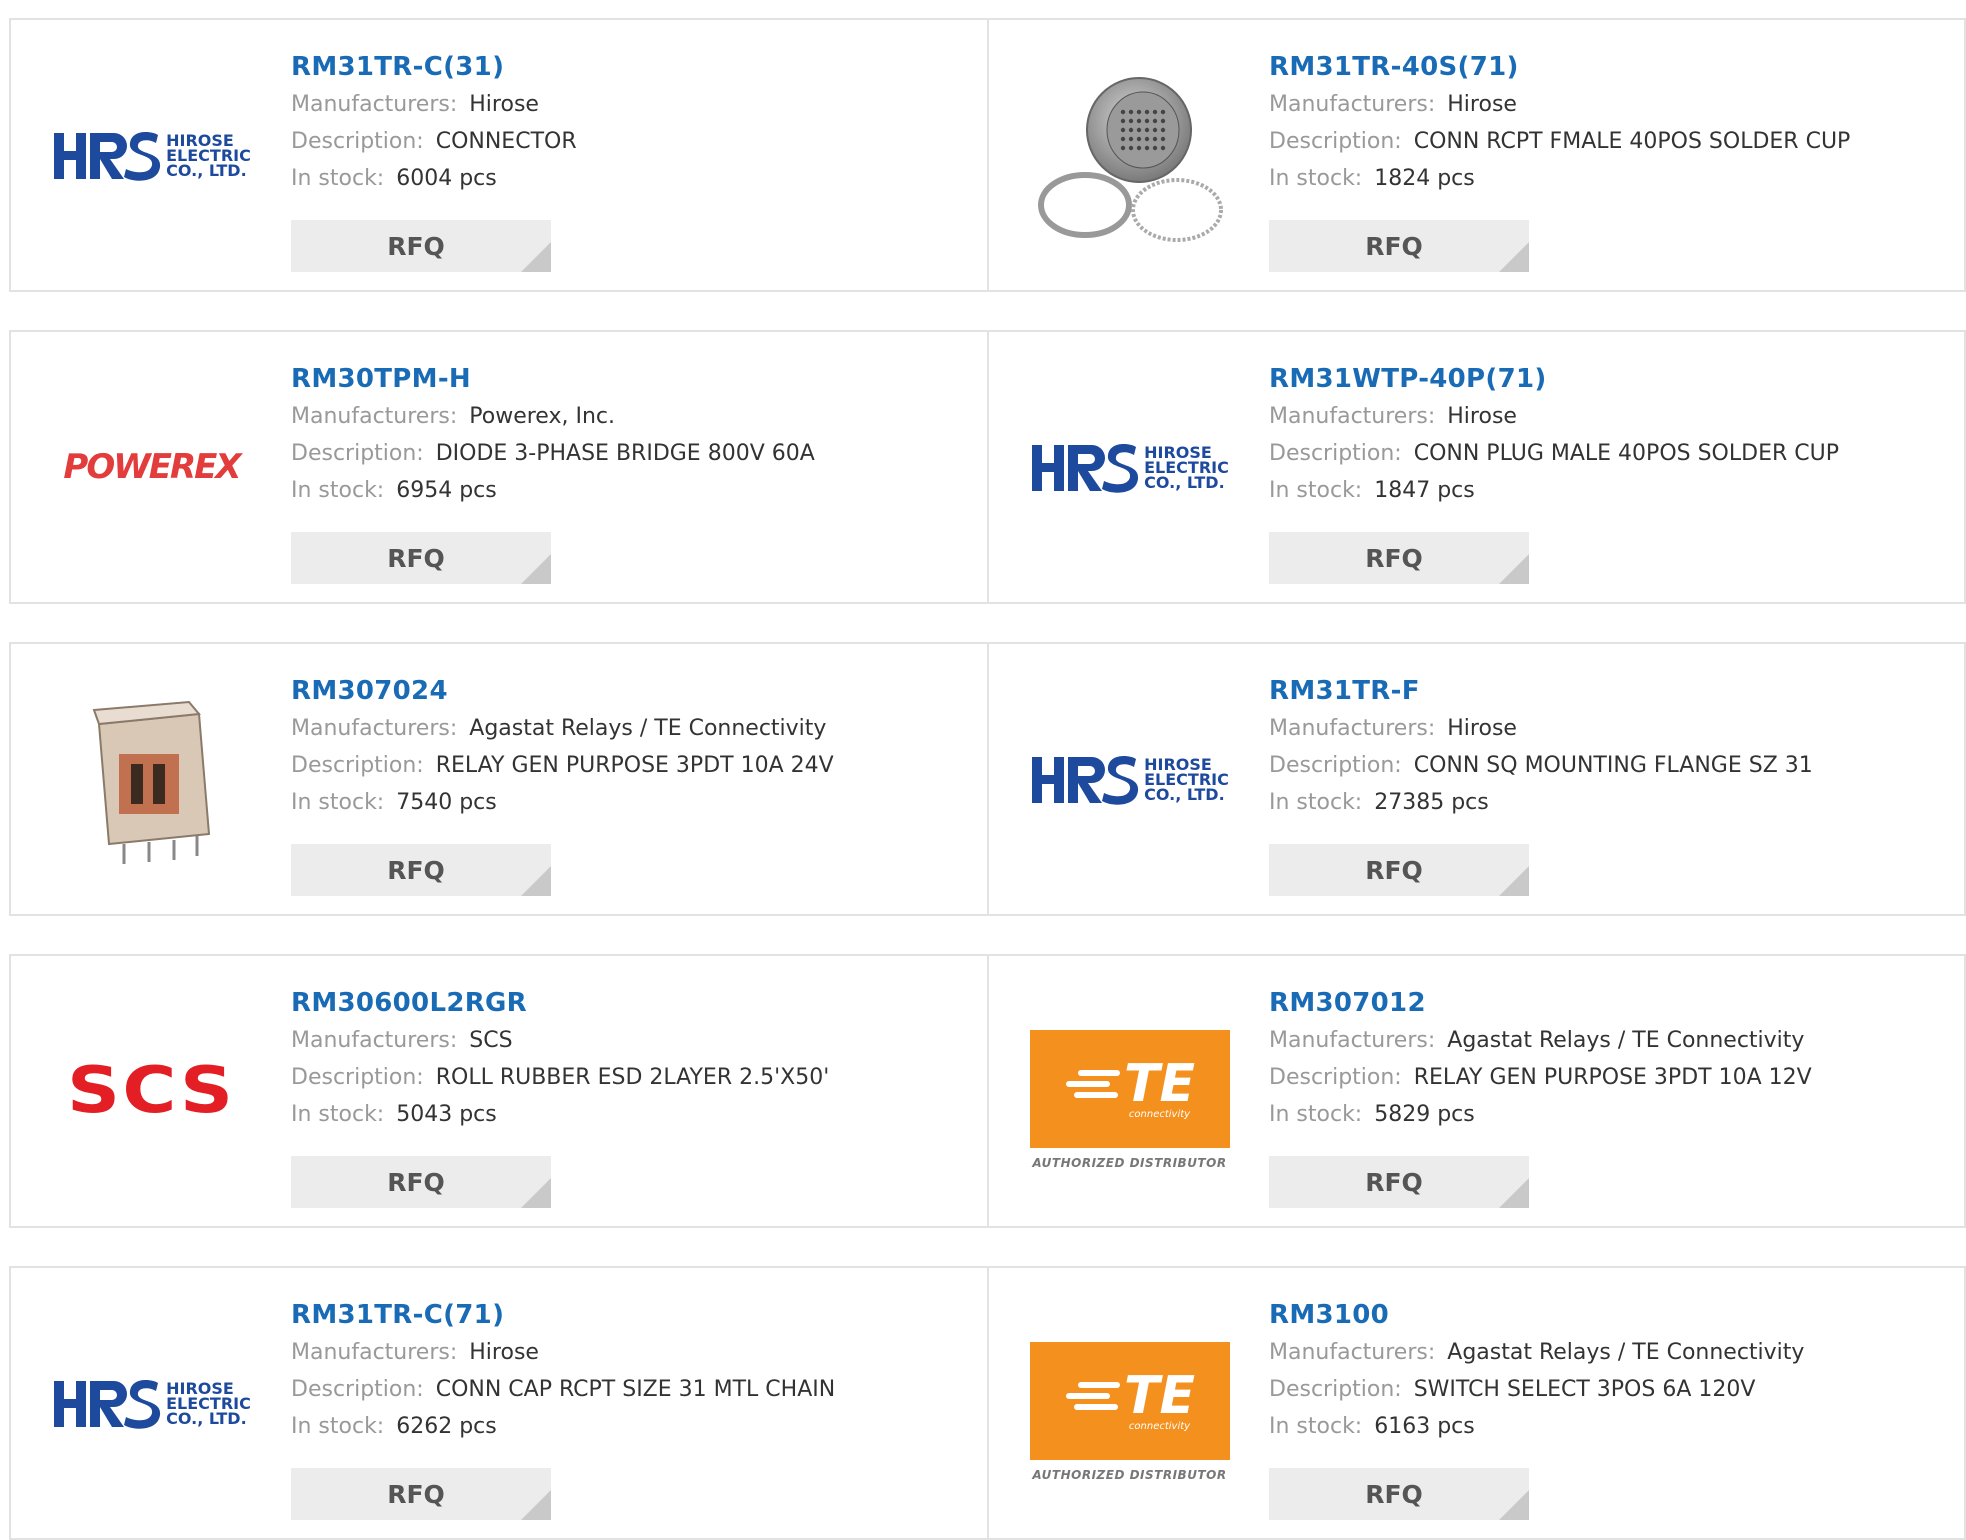  I want to click on stock-value: 27385 pcs, so click(1431, 802).